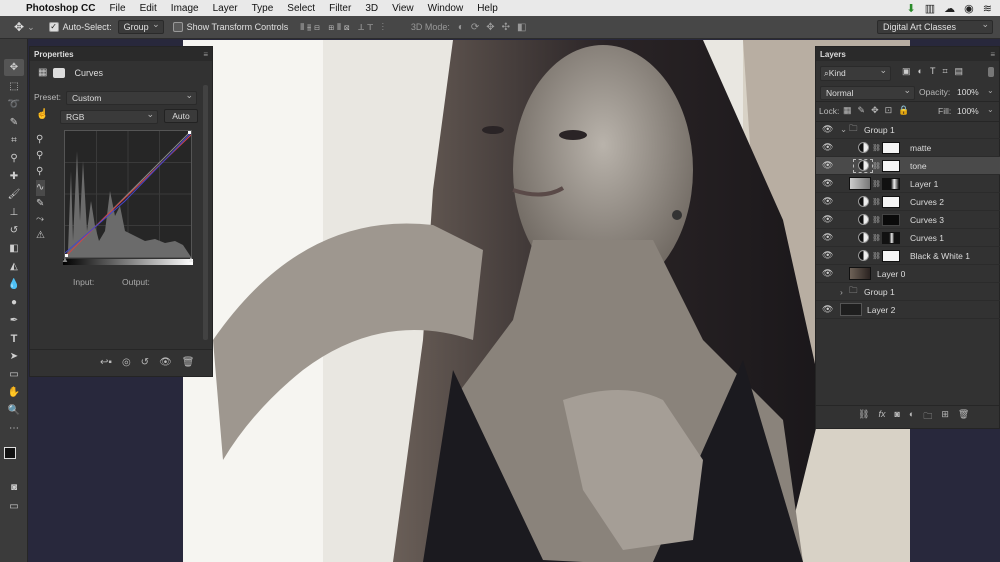 This screenshot has height=562, width=1000. I want to click on opacity-value: 100%, so click(968, 92).